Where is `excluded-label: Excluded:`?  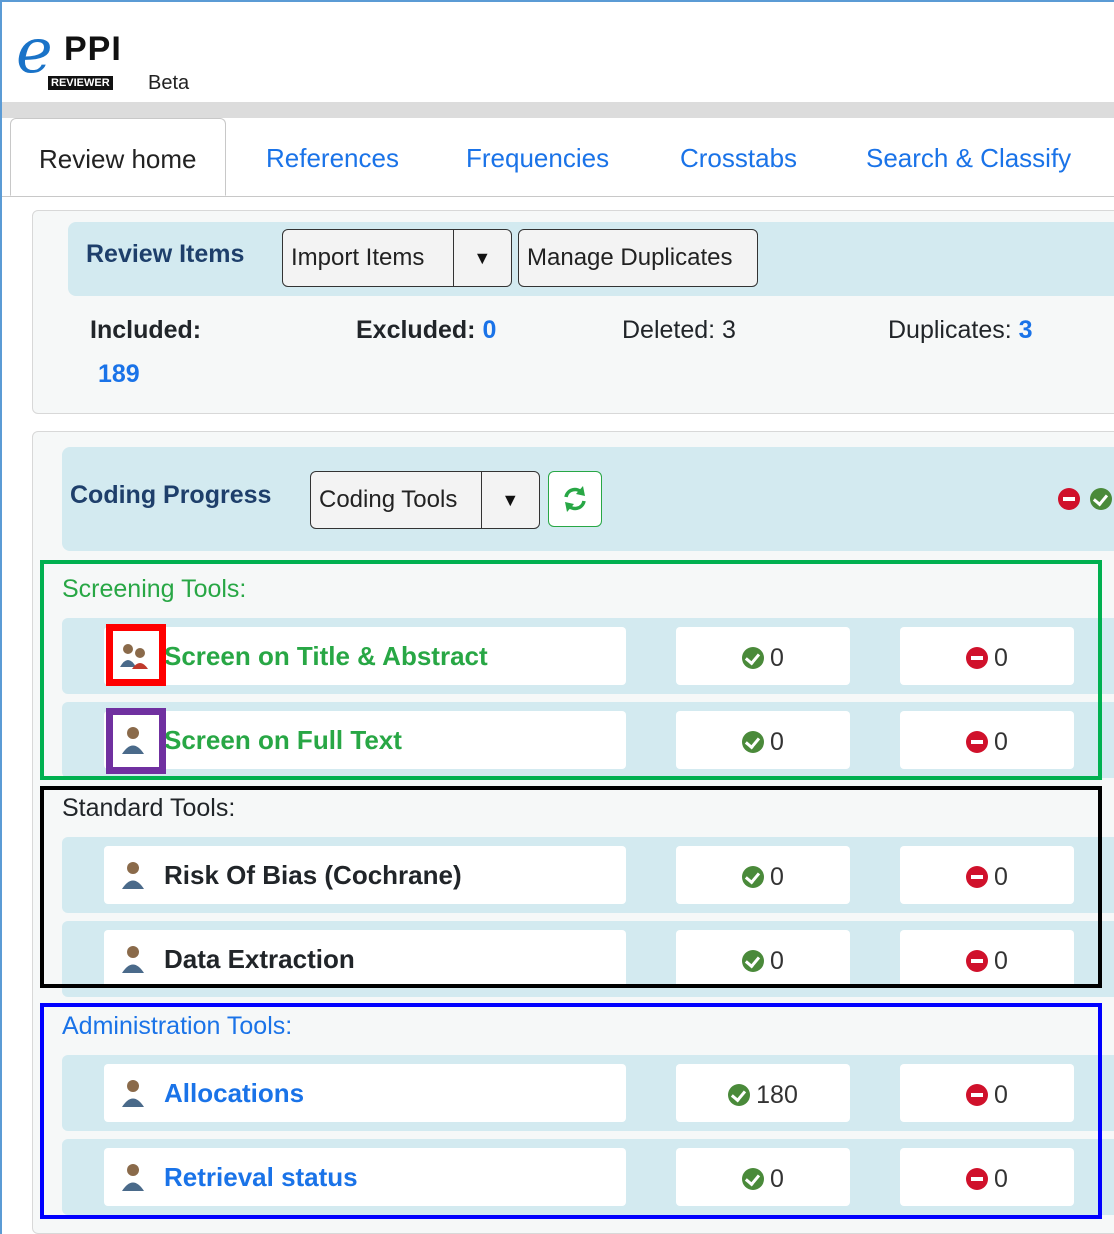 excluded-label: Excluded: is located at coordinates (416, 330).